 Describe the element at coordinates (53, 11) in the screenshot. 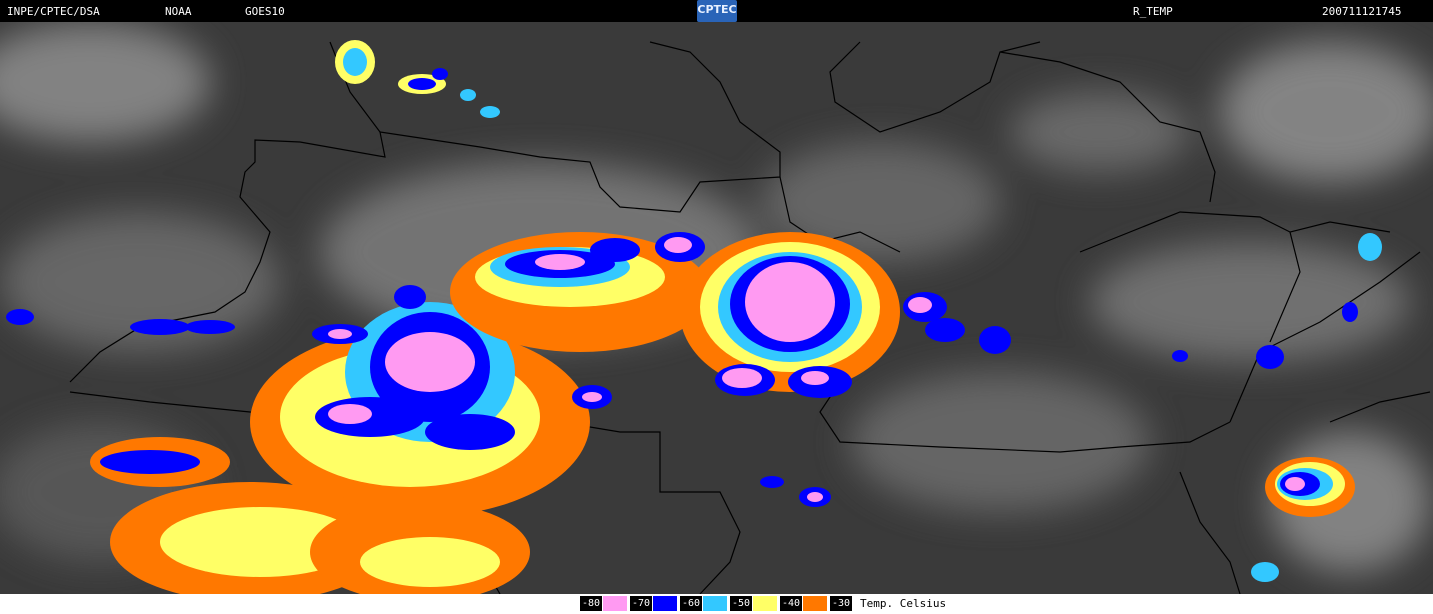

I see `org-label: INPE/CPTEC/DSA` at that location.